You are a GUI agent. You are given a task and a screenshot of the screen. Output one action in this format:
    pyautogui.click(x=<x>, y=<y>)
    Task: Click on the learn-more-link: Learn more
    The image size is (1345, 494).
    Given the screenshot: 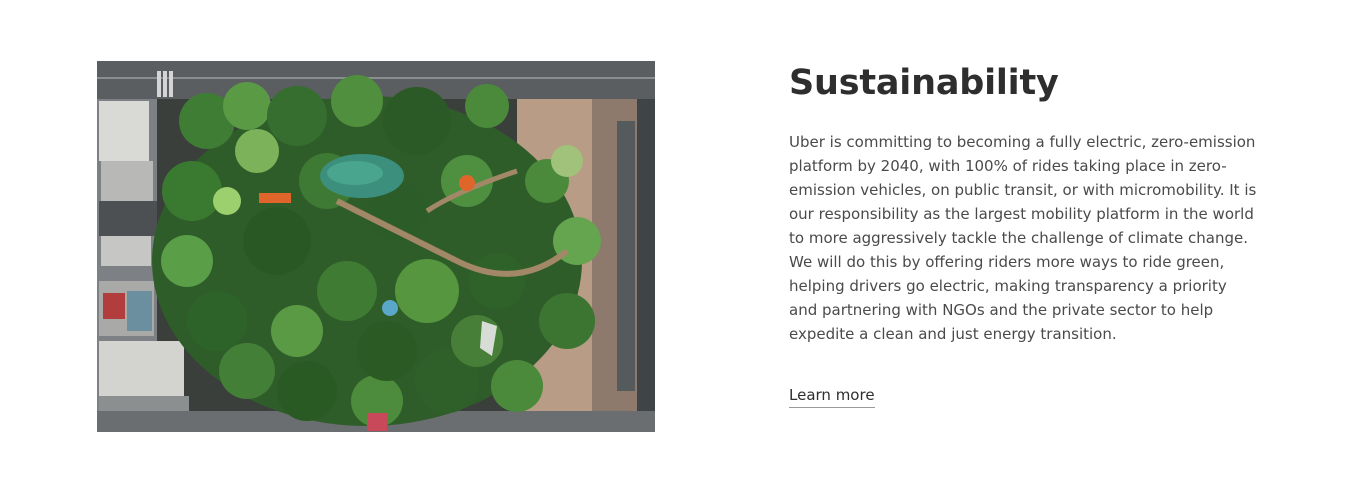 What is the action you would take?
    pyautogui.click(x=832, y=396)
    